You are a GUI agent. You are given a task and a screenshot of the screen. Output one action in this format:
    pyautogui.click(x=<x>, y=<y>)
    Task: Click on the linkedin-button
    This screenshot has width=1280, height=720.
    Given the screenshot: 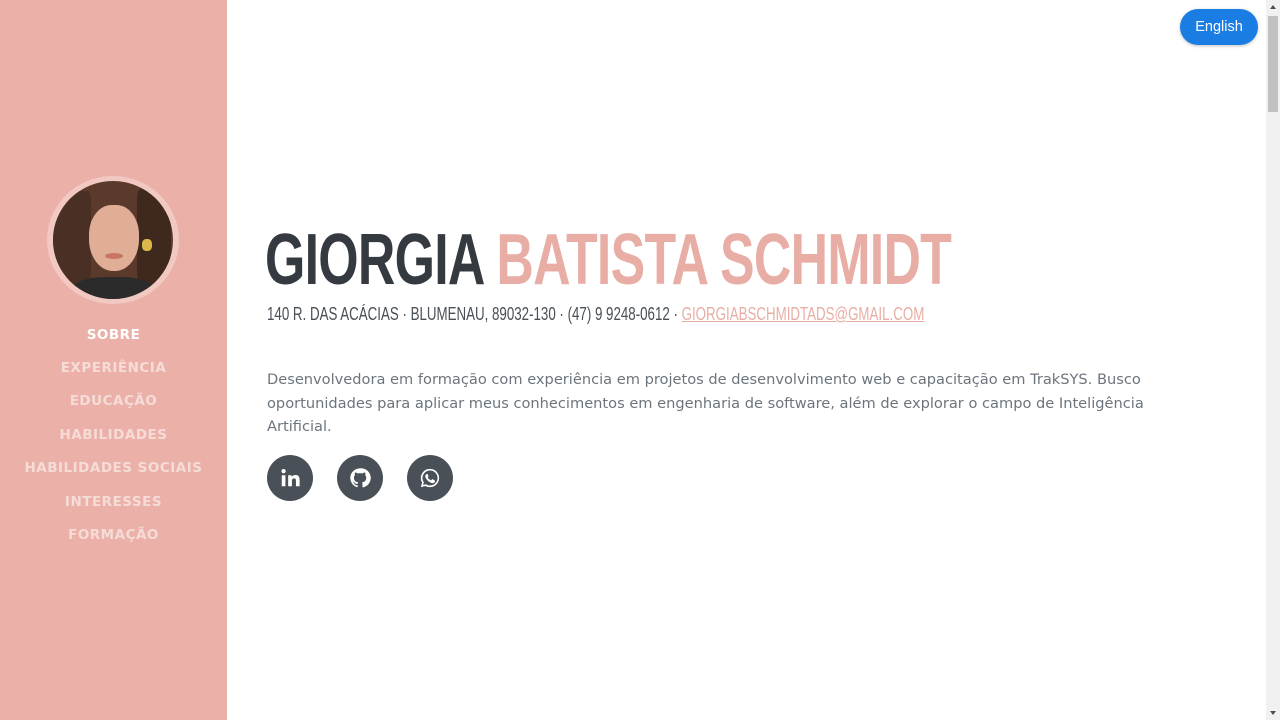 What is the action you would take?
    pyautogui.click(x=290, y=478)
    